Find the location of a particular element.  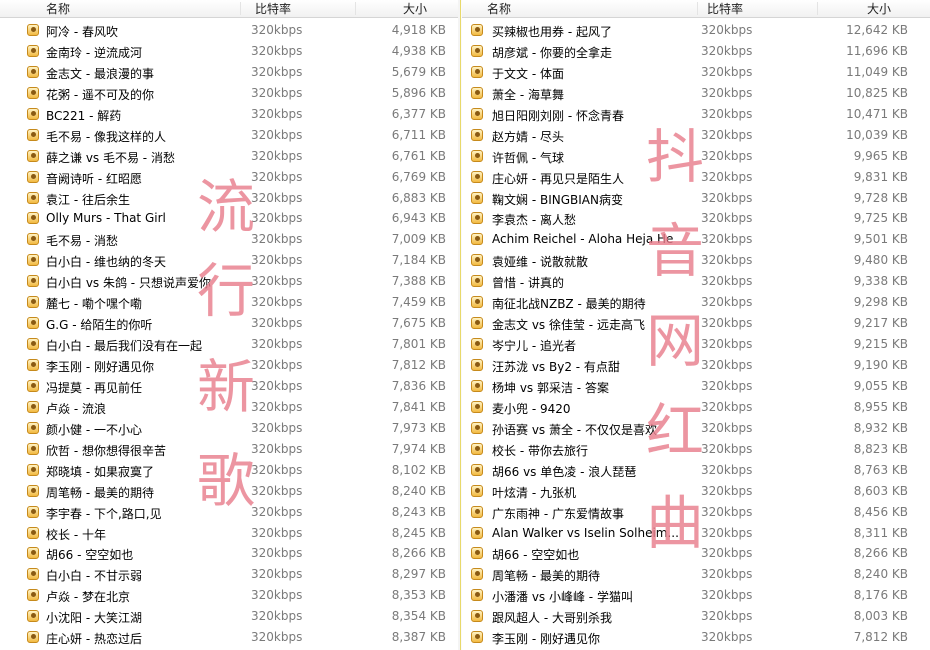

file-row: 薛之谦 vs 毛不易 - 消愁 320kbps 6,761 KB is located at coordinates (229, 156).